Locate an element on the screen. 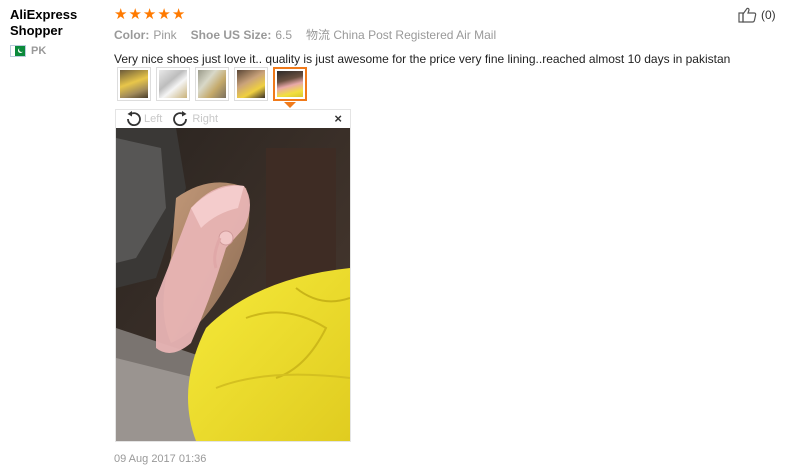 Image resolution: width=800 pixels, height=473 pixels. country-code: PK is located at coordinates (39, 51).